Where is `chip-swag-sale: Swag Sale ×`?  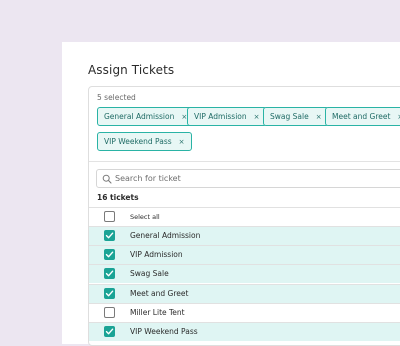 chip-swag-sale: Swag Sale × is located at coordinates (296, 116).